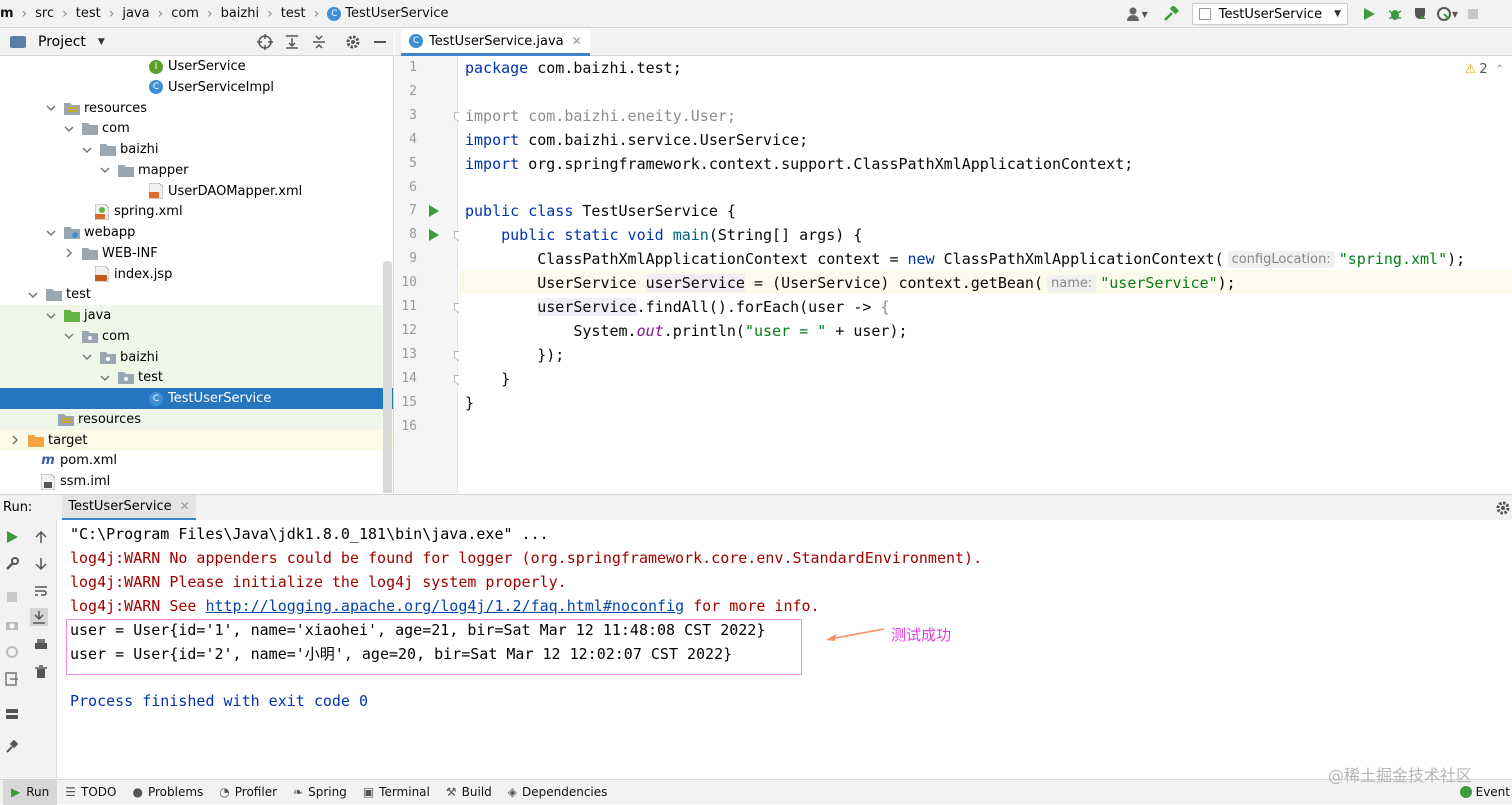 The width and height of the screenshot is (1512, 805). What do you see at coordinates (116, 108) in the screenshot?
I see `tree-item-label: resources` at bounding box center [116, 108].